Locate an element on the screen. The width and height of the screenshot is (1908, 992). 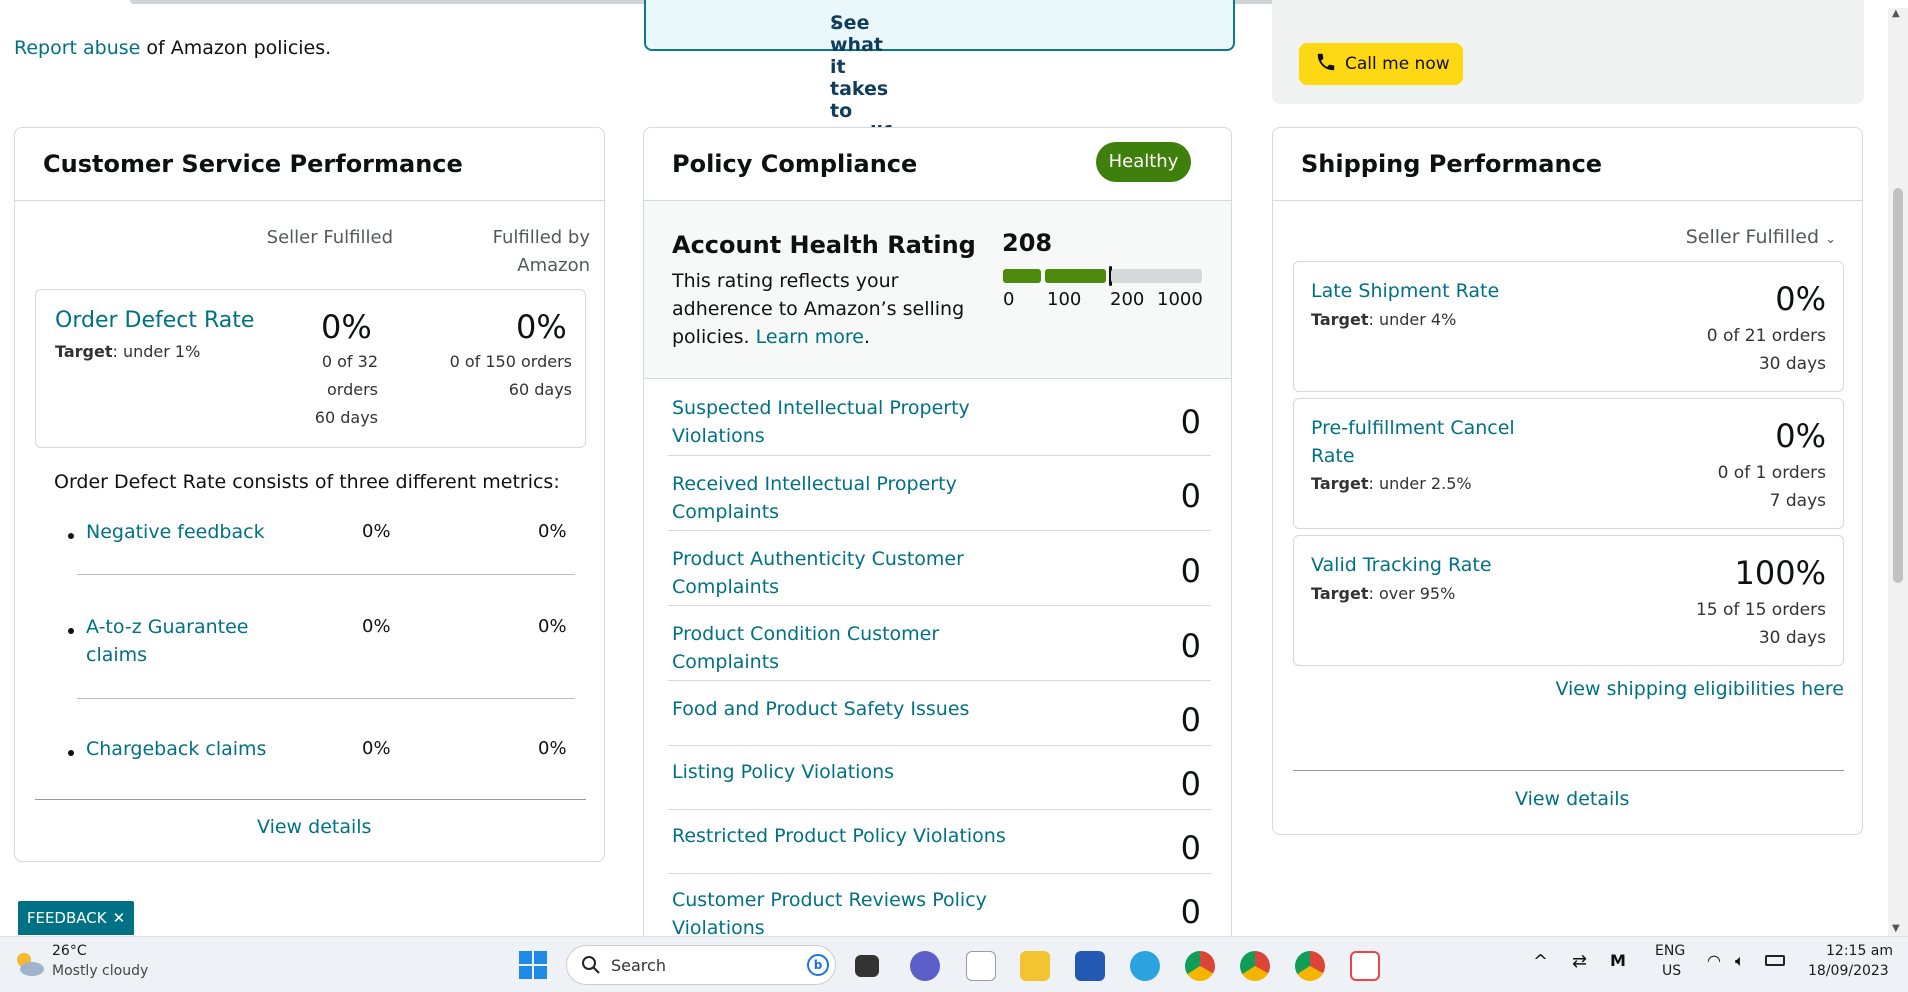
policy-row-label: Listing Policy Violations is located at coordinates (783, 772).